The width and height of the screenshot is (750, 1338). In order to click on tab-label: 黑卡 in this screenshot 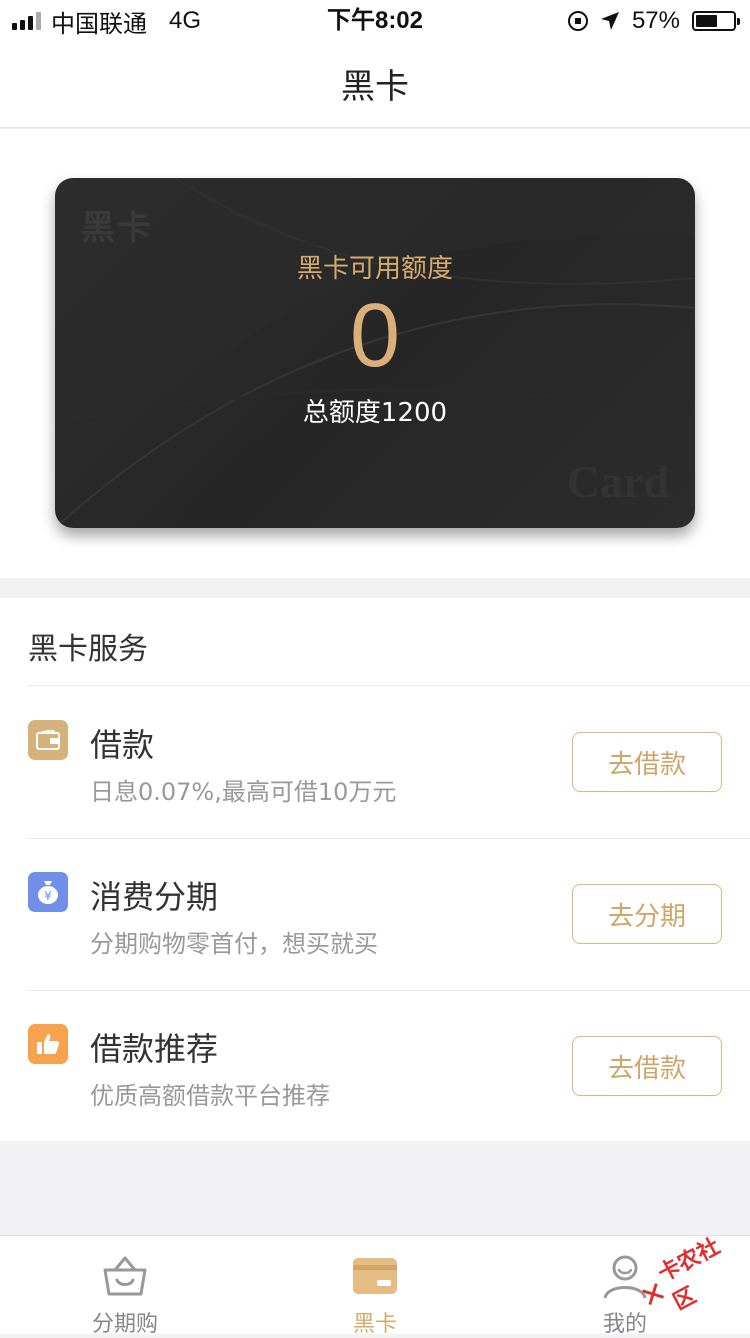, I will do `click(374, 1324)`.